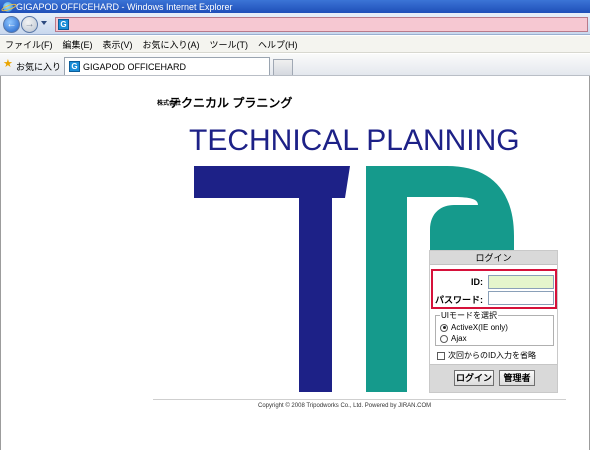  Describe the element at coordinates (444, 338) in the screenshot. I see `radio-ajax` at that location.